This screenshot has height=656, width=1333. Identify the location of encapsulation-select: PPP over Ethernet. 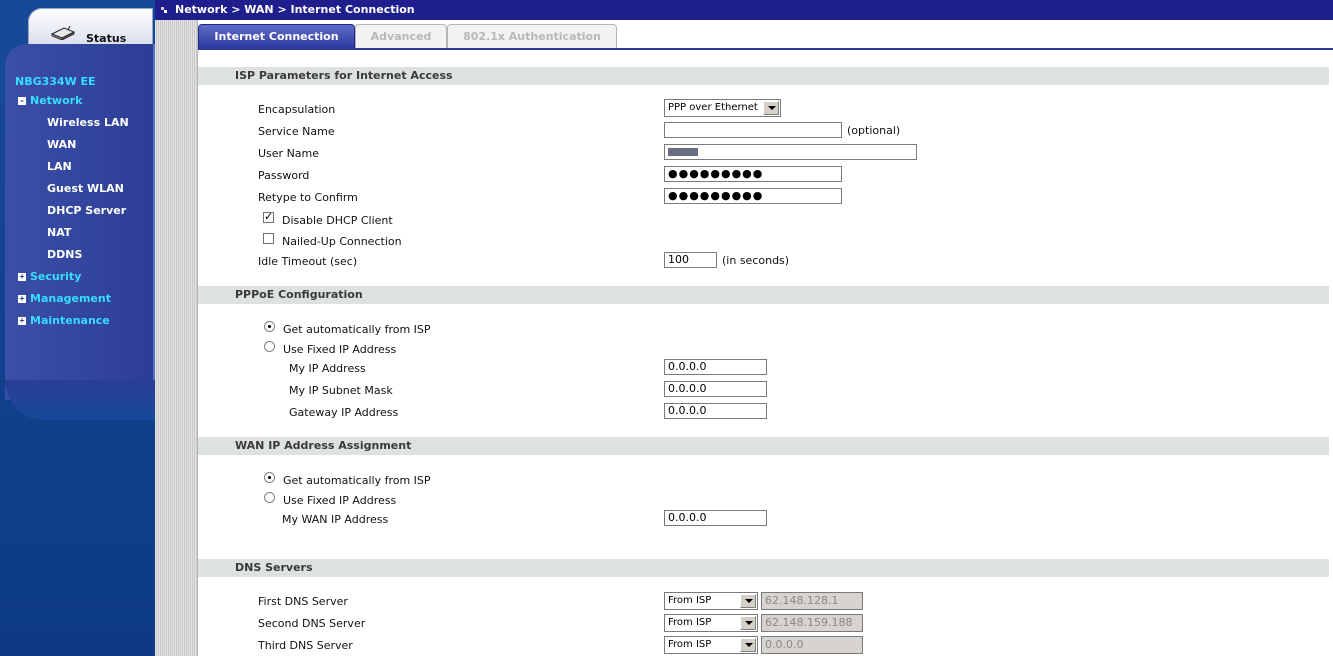
(722, 108).